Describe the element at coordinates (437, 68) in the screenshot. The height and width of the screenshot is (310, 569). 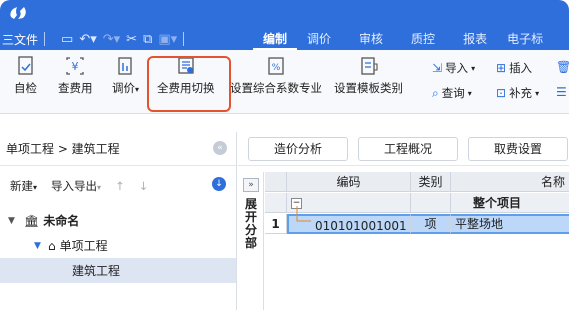
I see `import-icon: ⇲` at that location.